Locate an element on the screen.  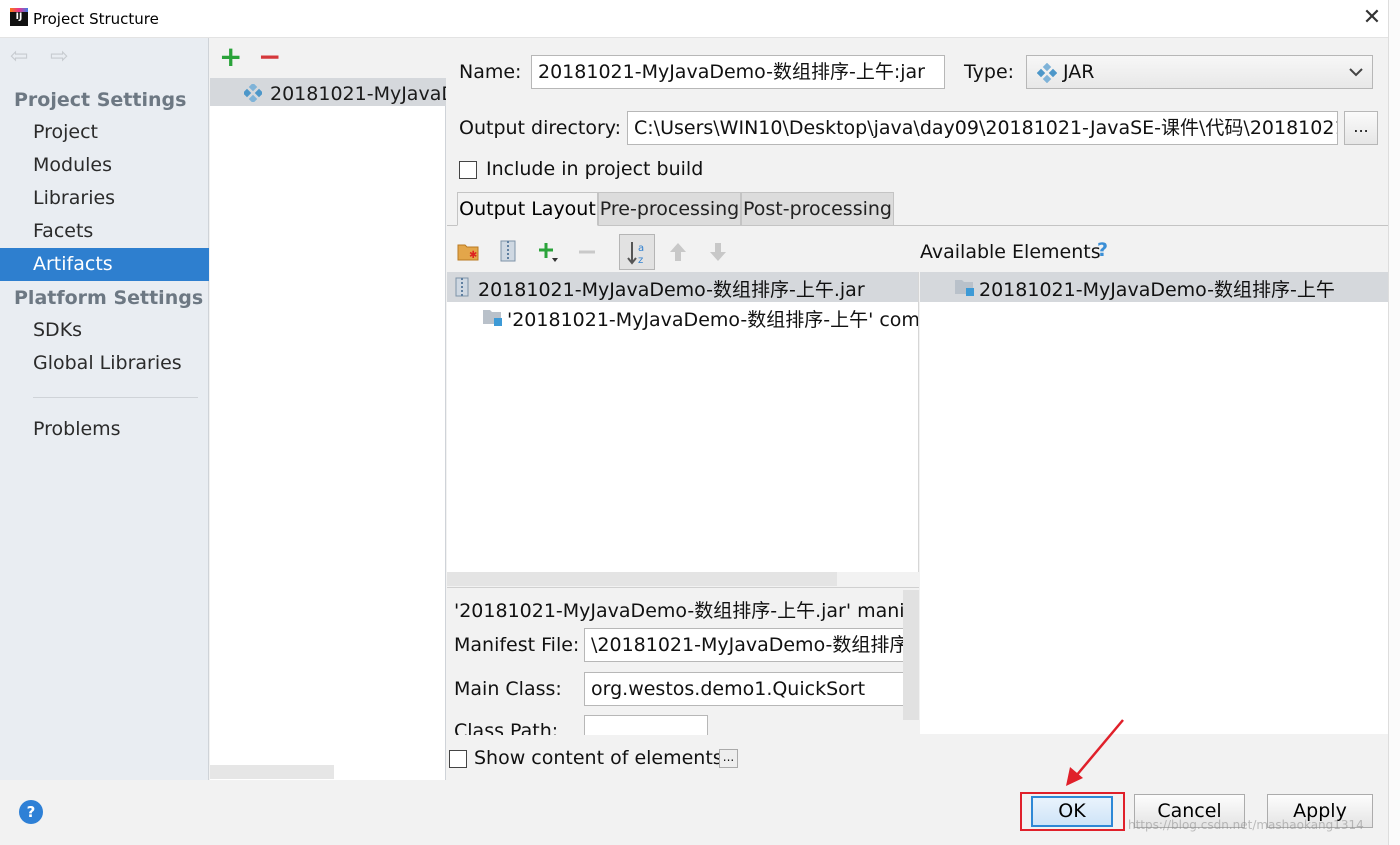
artifact-list-toolbar is located at coordinates (328, 58).